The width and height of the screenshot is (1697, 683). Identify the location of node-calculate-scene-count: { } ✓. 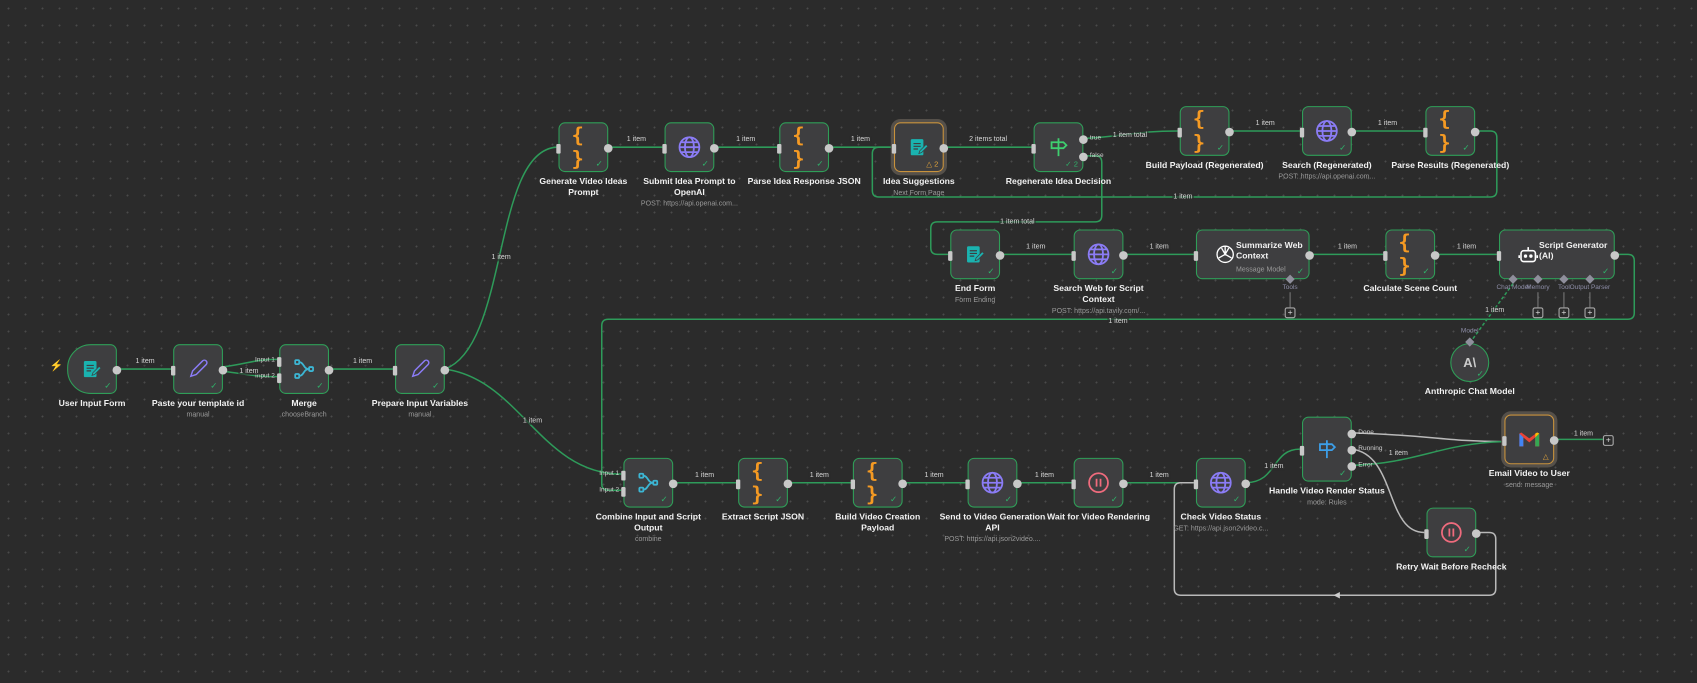
(1411, 254).